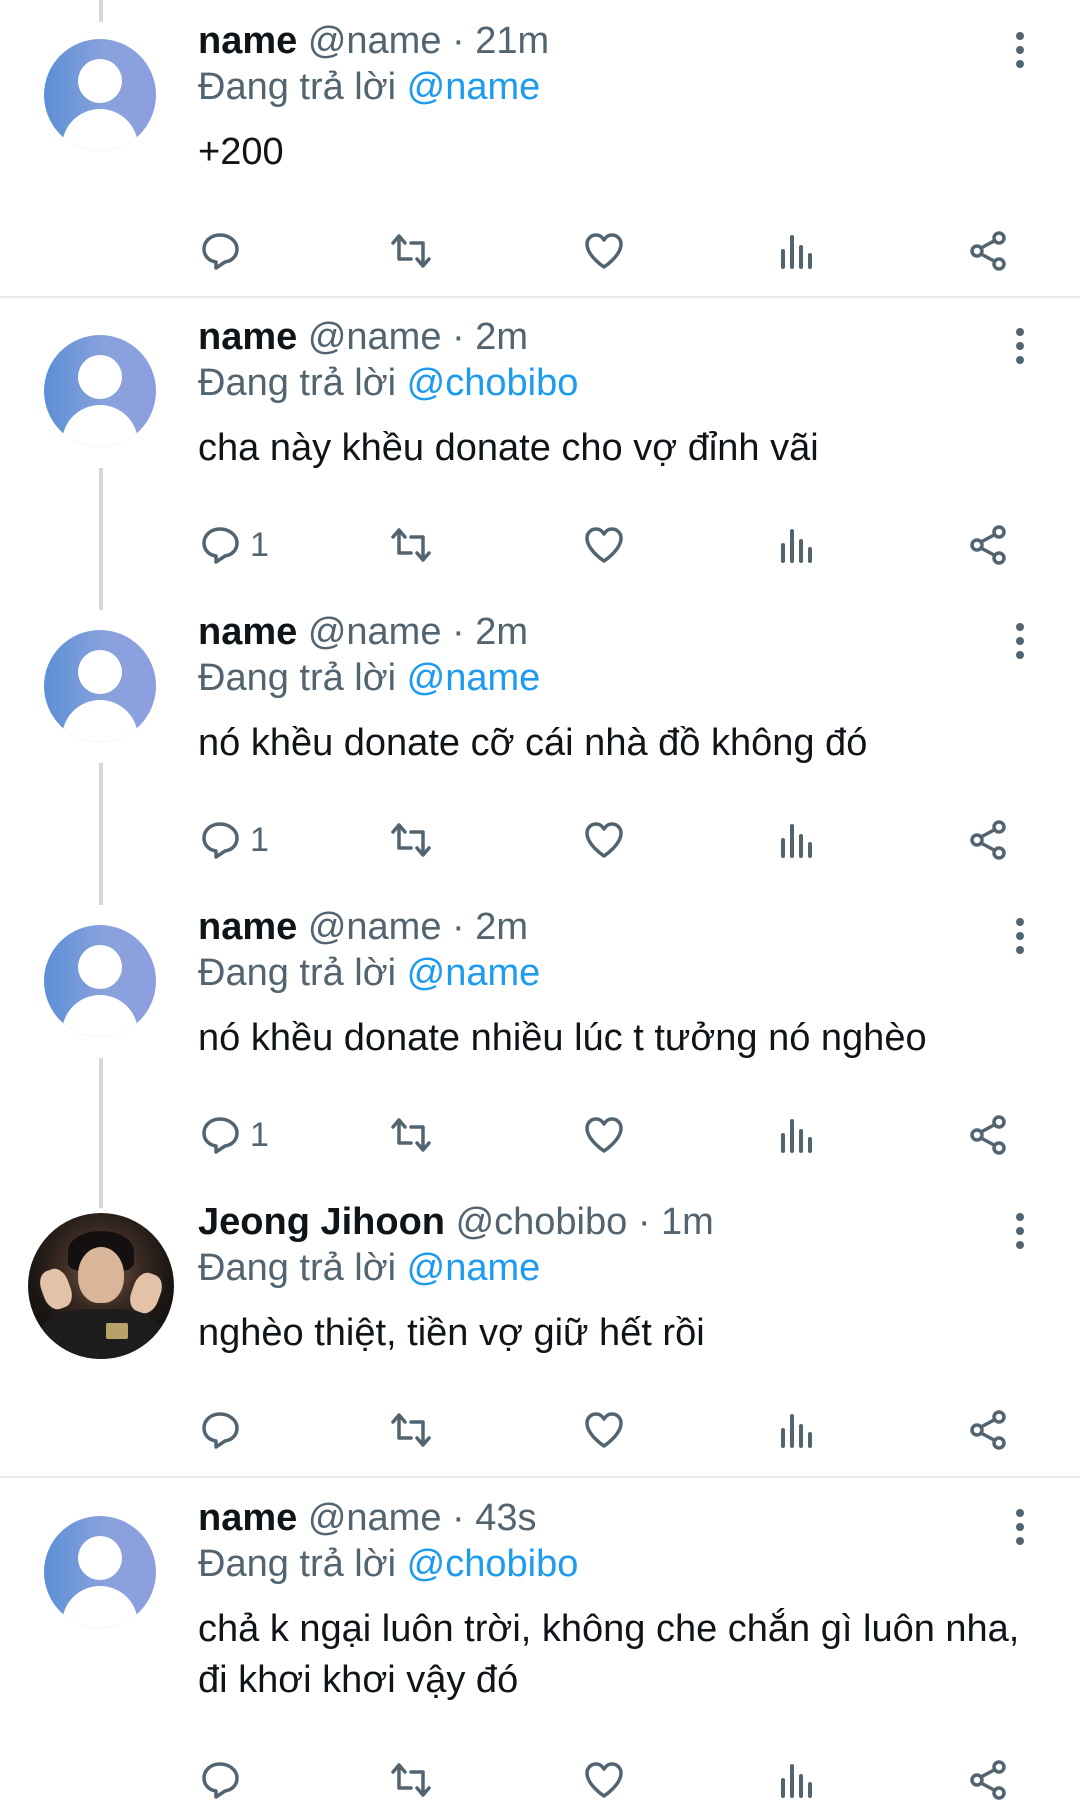 This screenshot has width=1080, height=1816. What do you see at coordinates (508, 448) in the screenshot?
I see `tweet-text: cha này khều donate cho vợ đỉnh vãi` at bounding box center [508, 448].